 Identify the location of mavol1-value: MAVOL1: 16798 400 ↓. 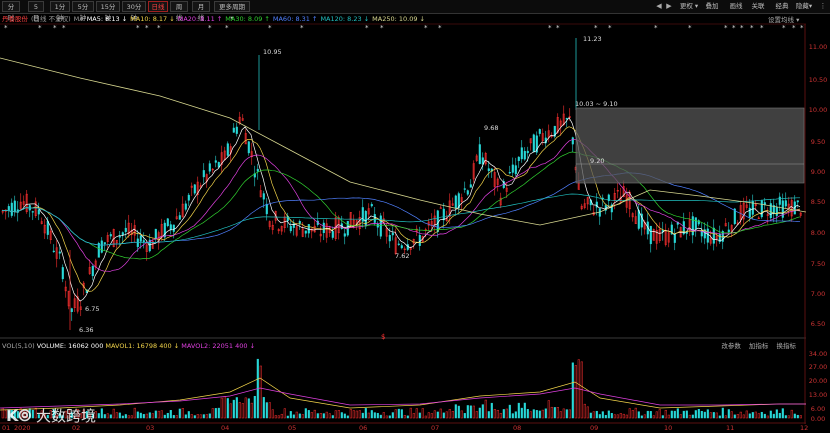
(142, 346).